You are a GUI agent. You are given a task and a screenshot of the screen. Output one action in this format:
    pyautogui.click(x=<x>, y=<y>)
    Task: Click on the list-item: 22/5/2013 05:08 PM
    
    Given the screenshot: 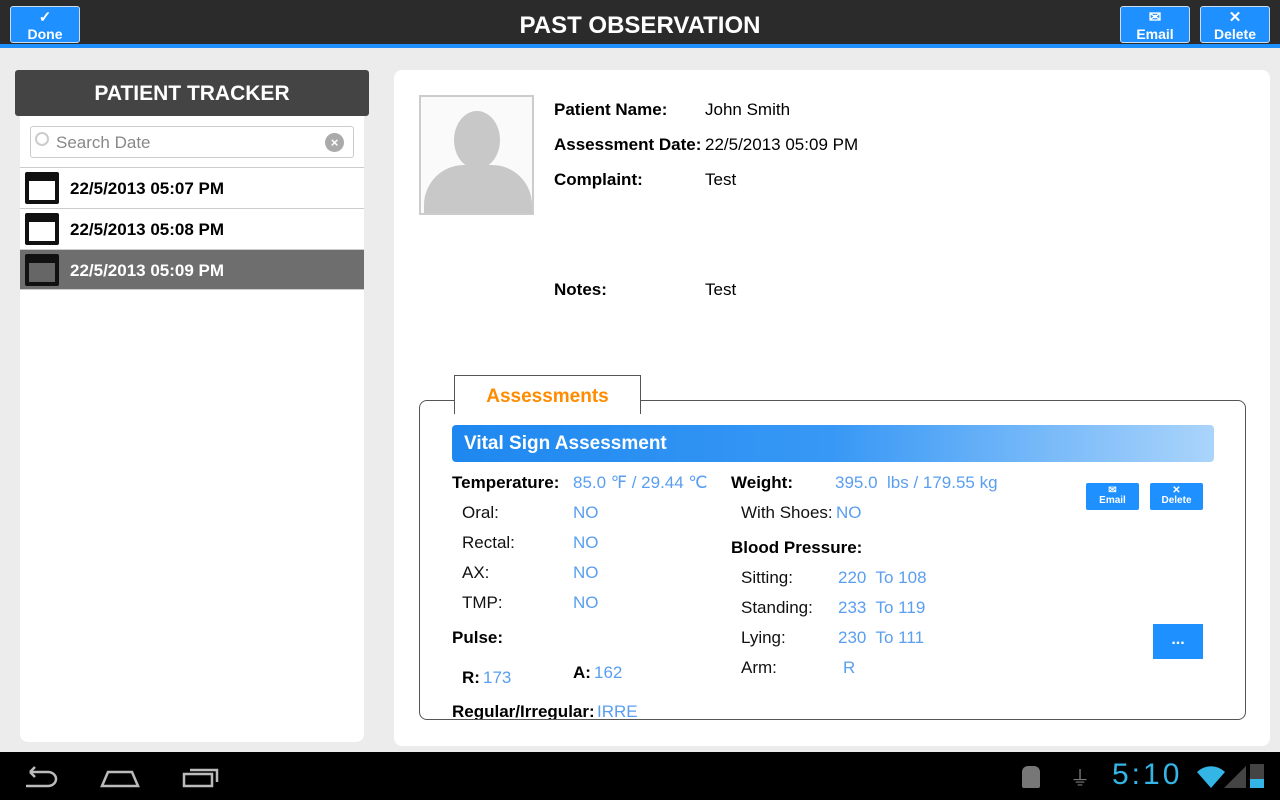 What is the action you would take?
    pyautogui.click(x=192, y=228)
    